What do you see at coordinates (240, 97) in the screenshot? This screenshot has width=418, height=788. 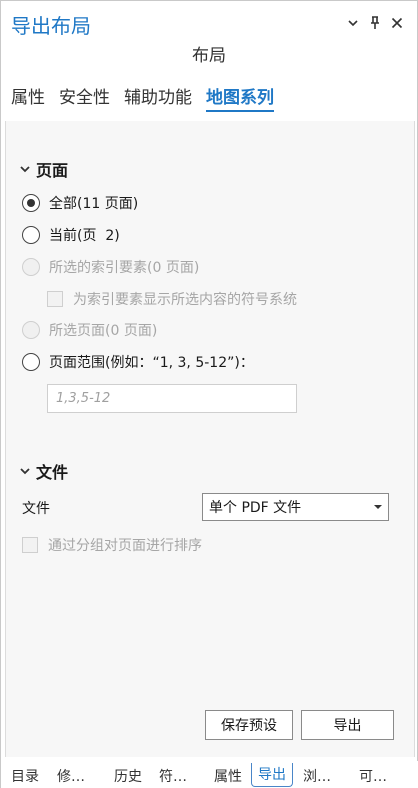 I see `tab-map-series: 地图系列` at bounding box center [240, 97].